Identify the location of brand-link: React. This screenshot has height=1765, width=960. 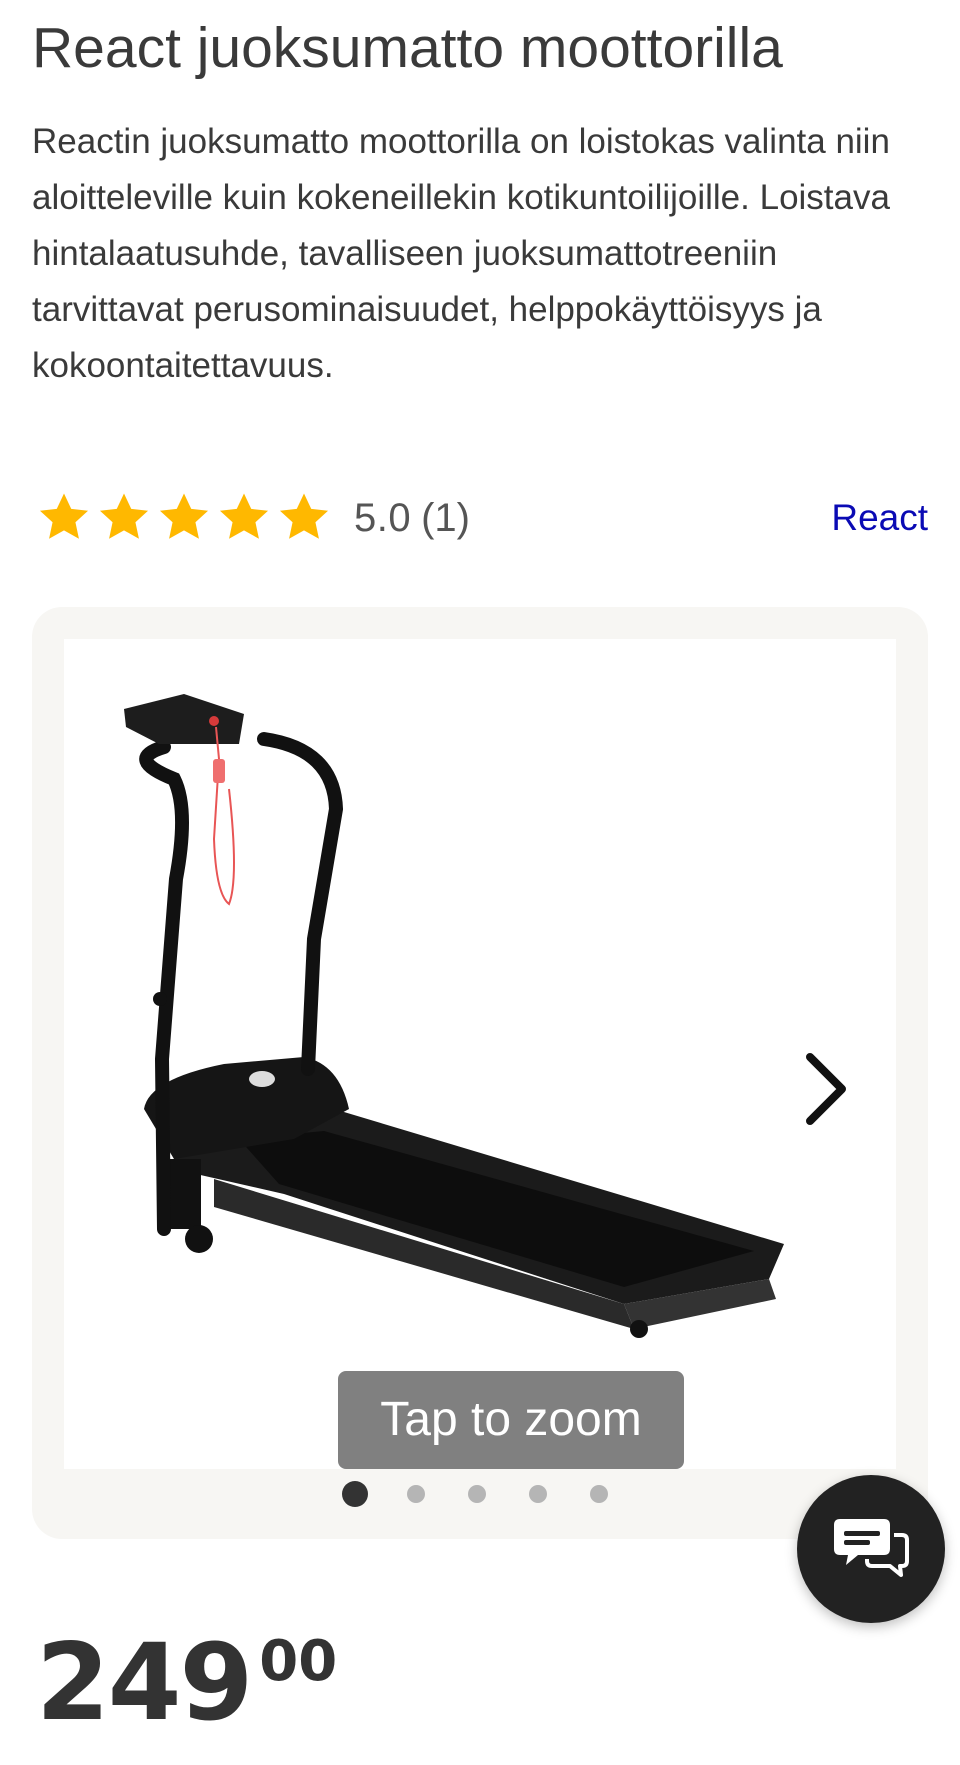
(879, 518).